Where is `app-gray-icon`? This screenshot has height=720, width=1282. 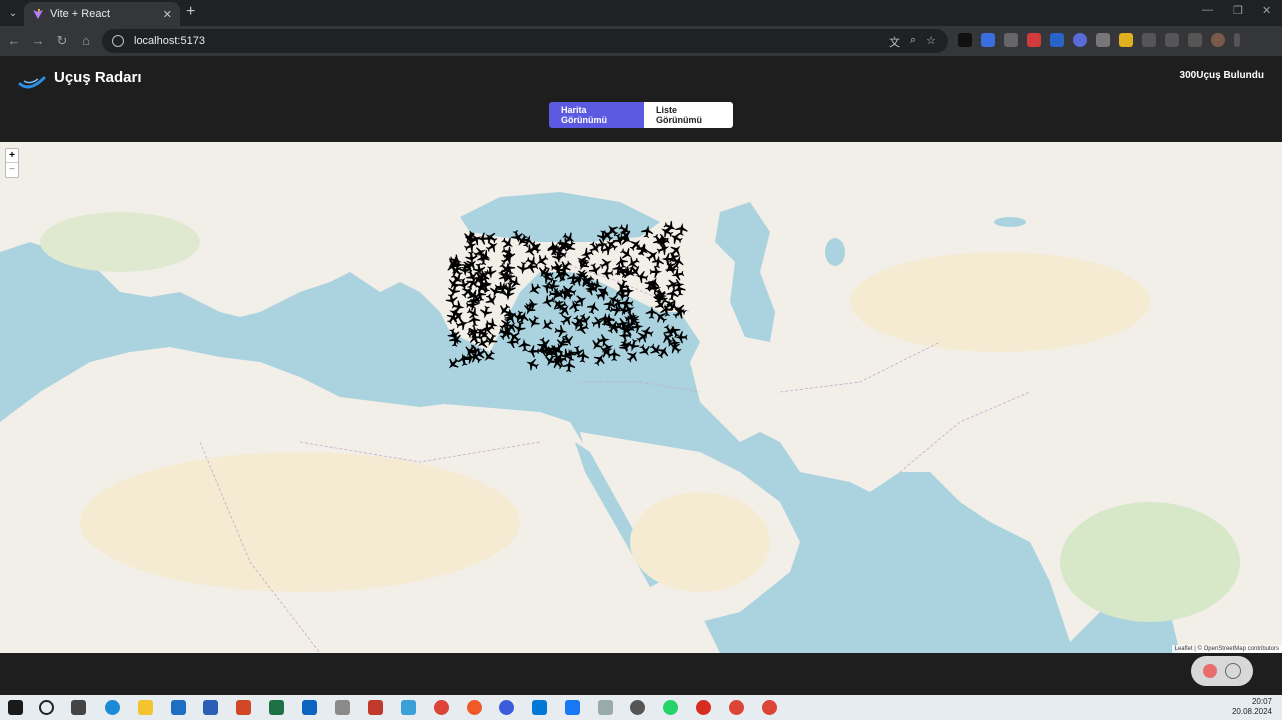
app-gray-icon is located at coordinates (605, 707).